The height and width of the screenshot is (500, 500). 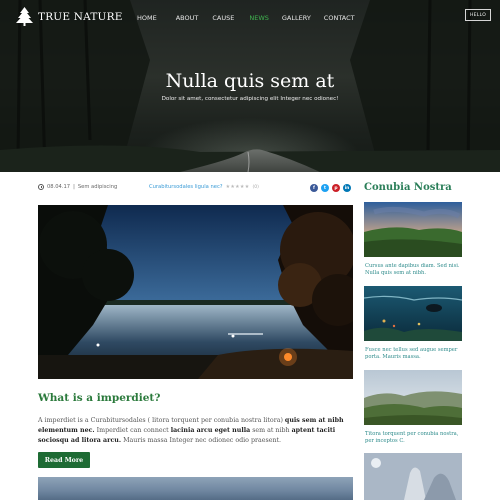 I want to click on post-text-2: Imperdiet can connect, so click(x=132, y=430).